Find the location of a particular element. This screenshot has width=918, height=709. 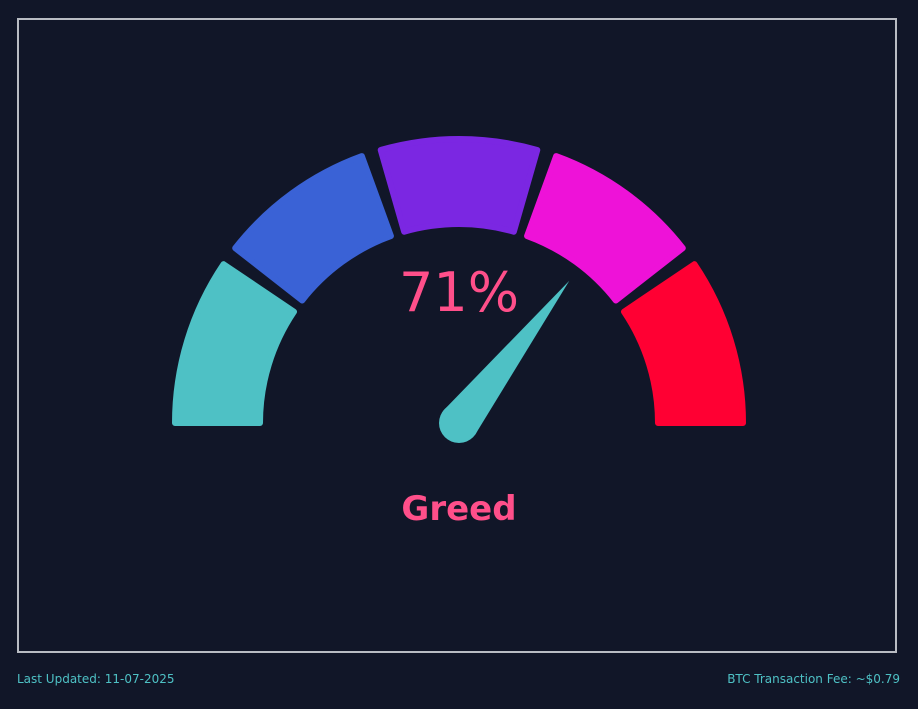

gauge-value-text: 71% is located at coordinates (459, 292).